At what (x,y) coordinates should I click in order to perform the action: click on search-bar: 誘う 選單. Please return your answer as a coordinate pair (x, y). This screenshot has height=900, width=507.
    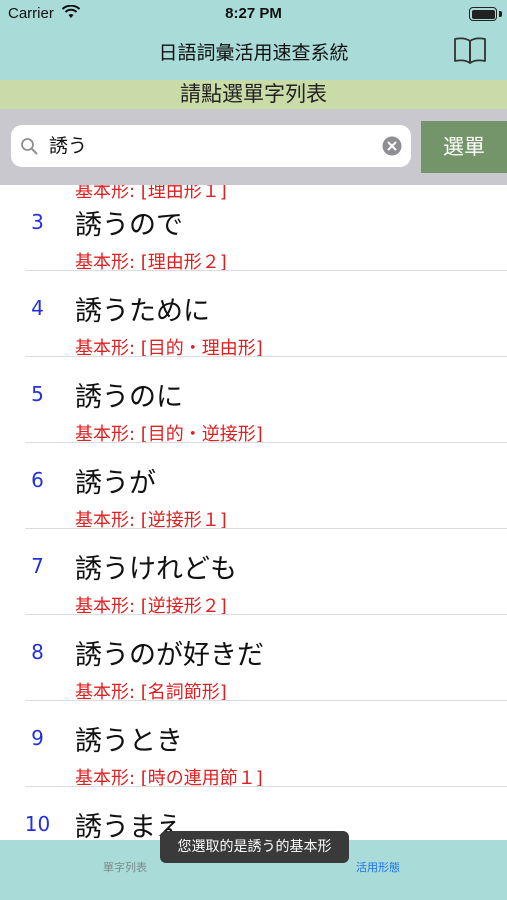
    Looking at the image, I should click on (253, 147).